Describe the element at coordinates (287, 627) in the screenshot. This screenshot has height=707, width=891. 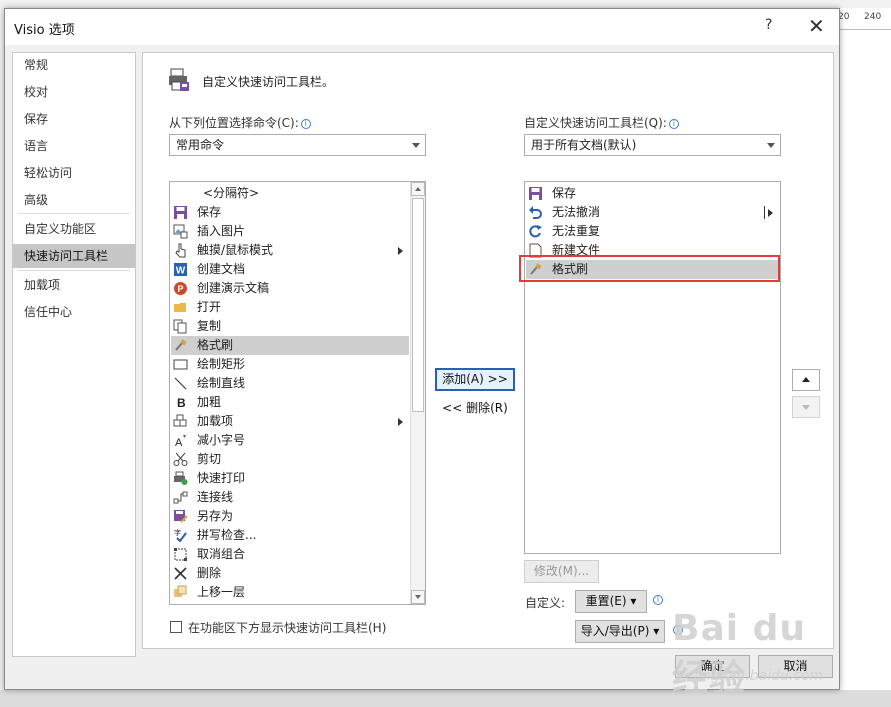
I see `show-below-ribbon-label: 在功能区下方显示快速访问工具栏(H)` at that location.